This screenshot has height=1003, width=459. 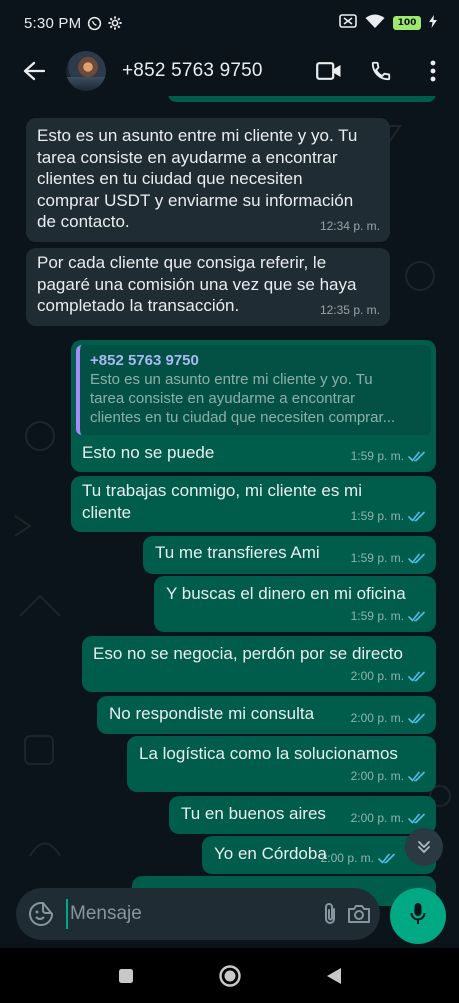 I want to click on contact-avatar, so click(x=86, y=71).